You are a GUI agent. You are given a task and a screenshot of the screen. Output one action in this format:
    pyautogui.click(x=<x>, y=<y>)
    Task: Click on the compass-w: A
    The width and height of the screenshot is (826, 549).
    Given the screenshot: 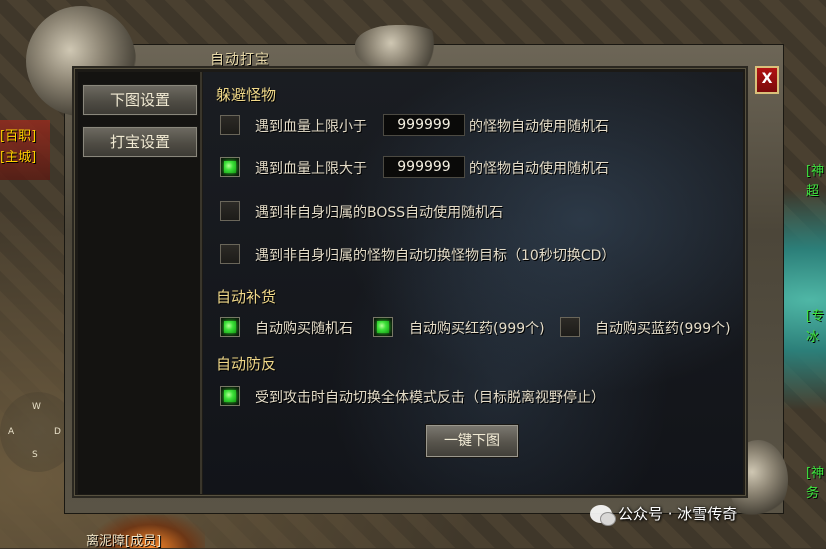 What is the action you would take?
    pyautogui.click(x=11, y=432)
    